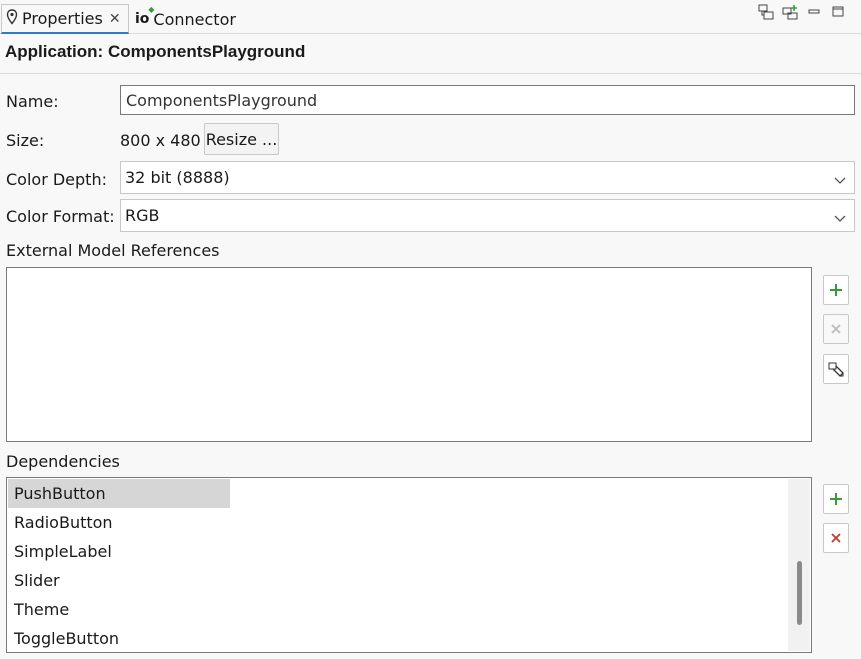  Describe the element at coordinates (119, 580) in the screenshot. I see `list-item: Slider` at that location.